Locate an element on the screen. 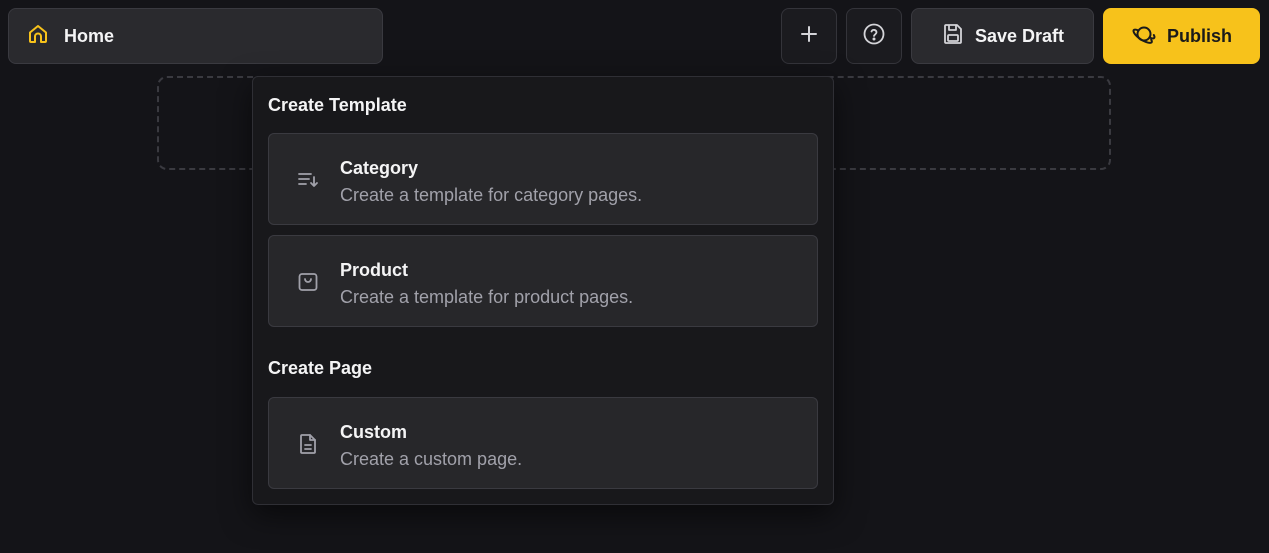 This screenshot has width=1269, height=553. save-draft-button: Save Draft is located at coordinates (1002, 36).